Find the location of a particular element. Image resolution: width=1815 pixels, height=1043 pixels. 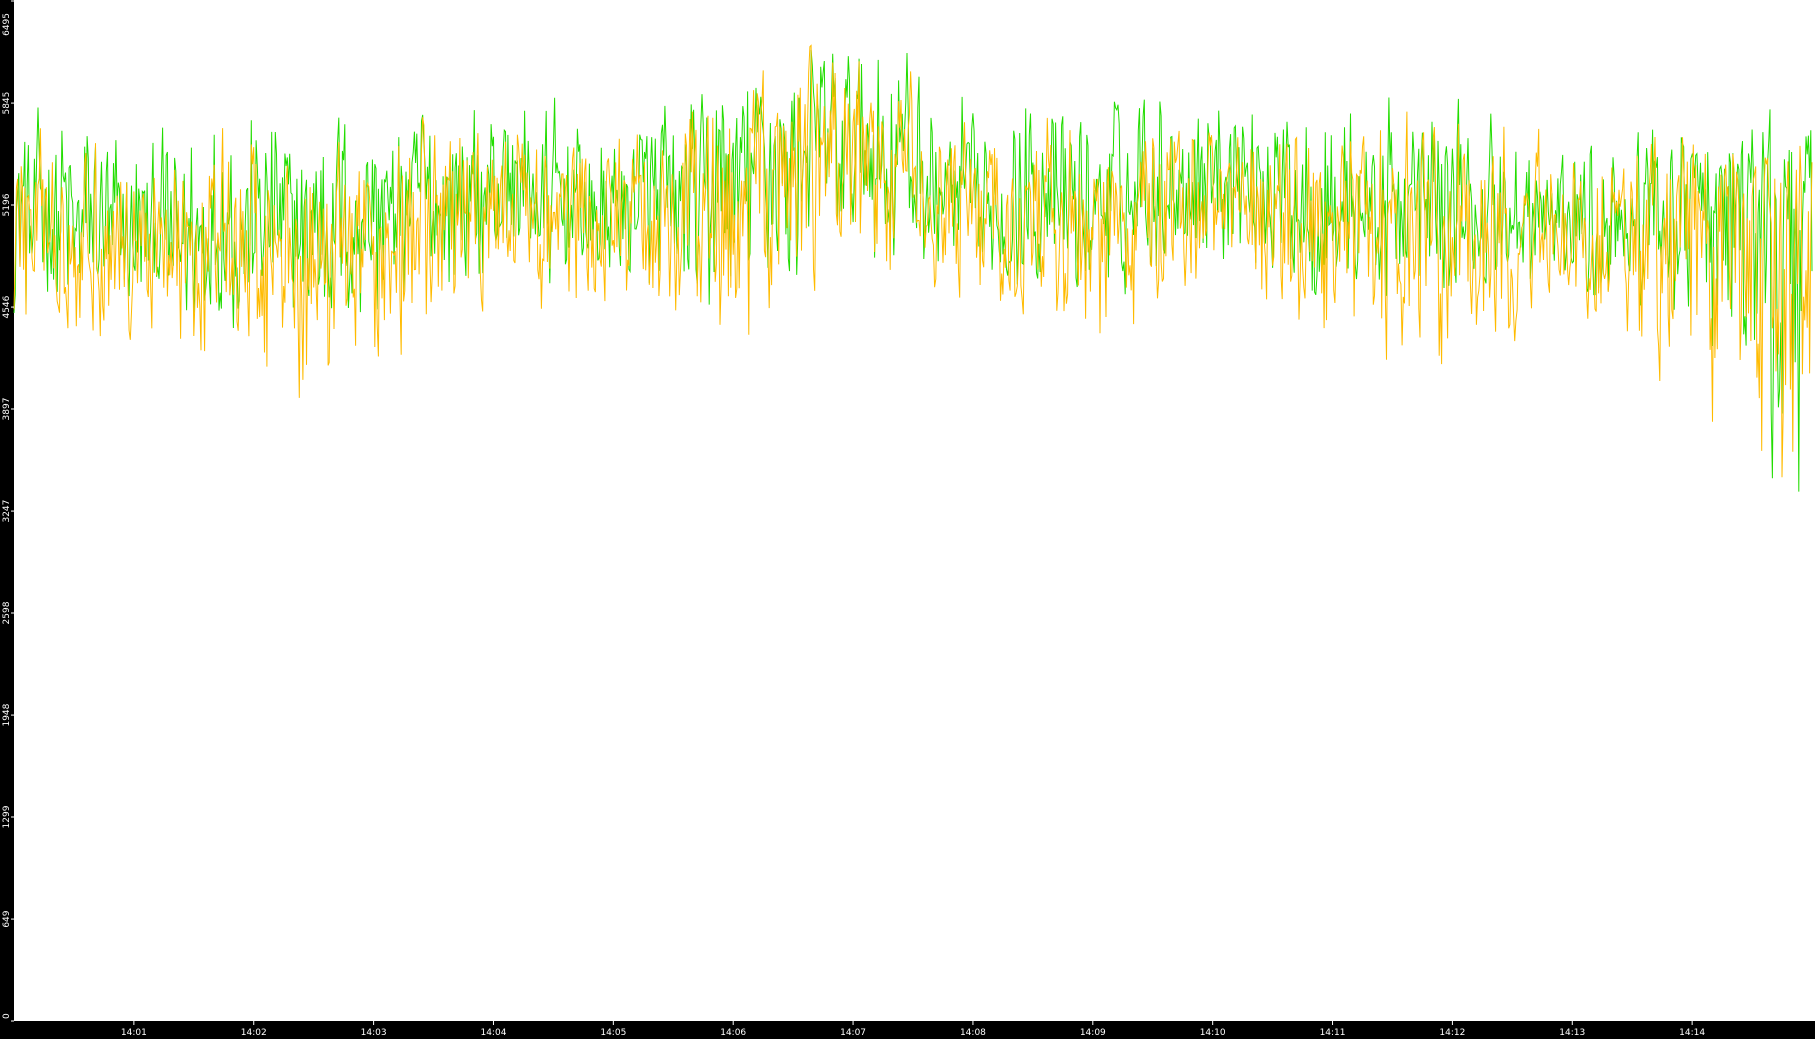

y-tick-label: 5196 is located at coordinates (7, 204).